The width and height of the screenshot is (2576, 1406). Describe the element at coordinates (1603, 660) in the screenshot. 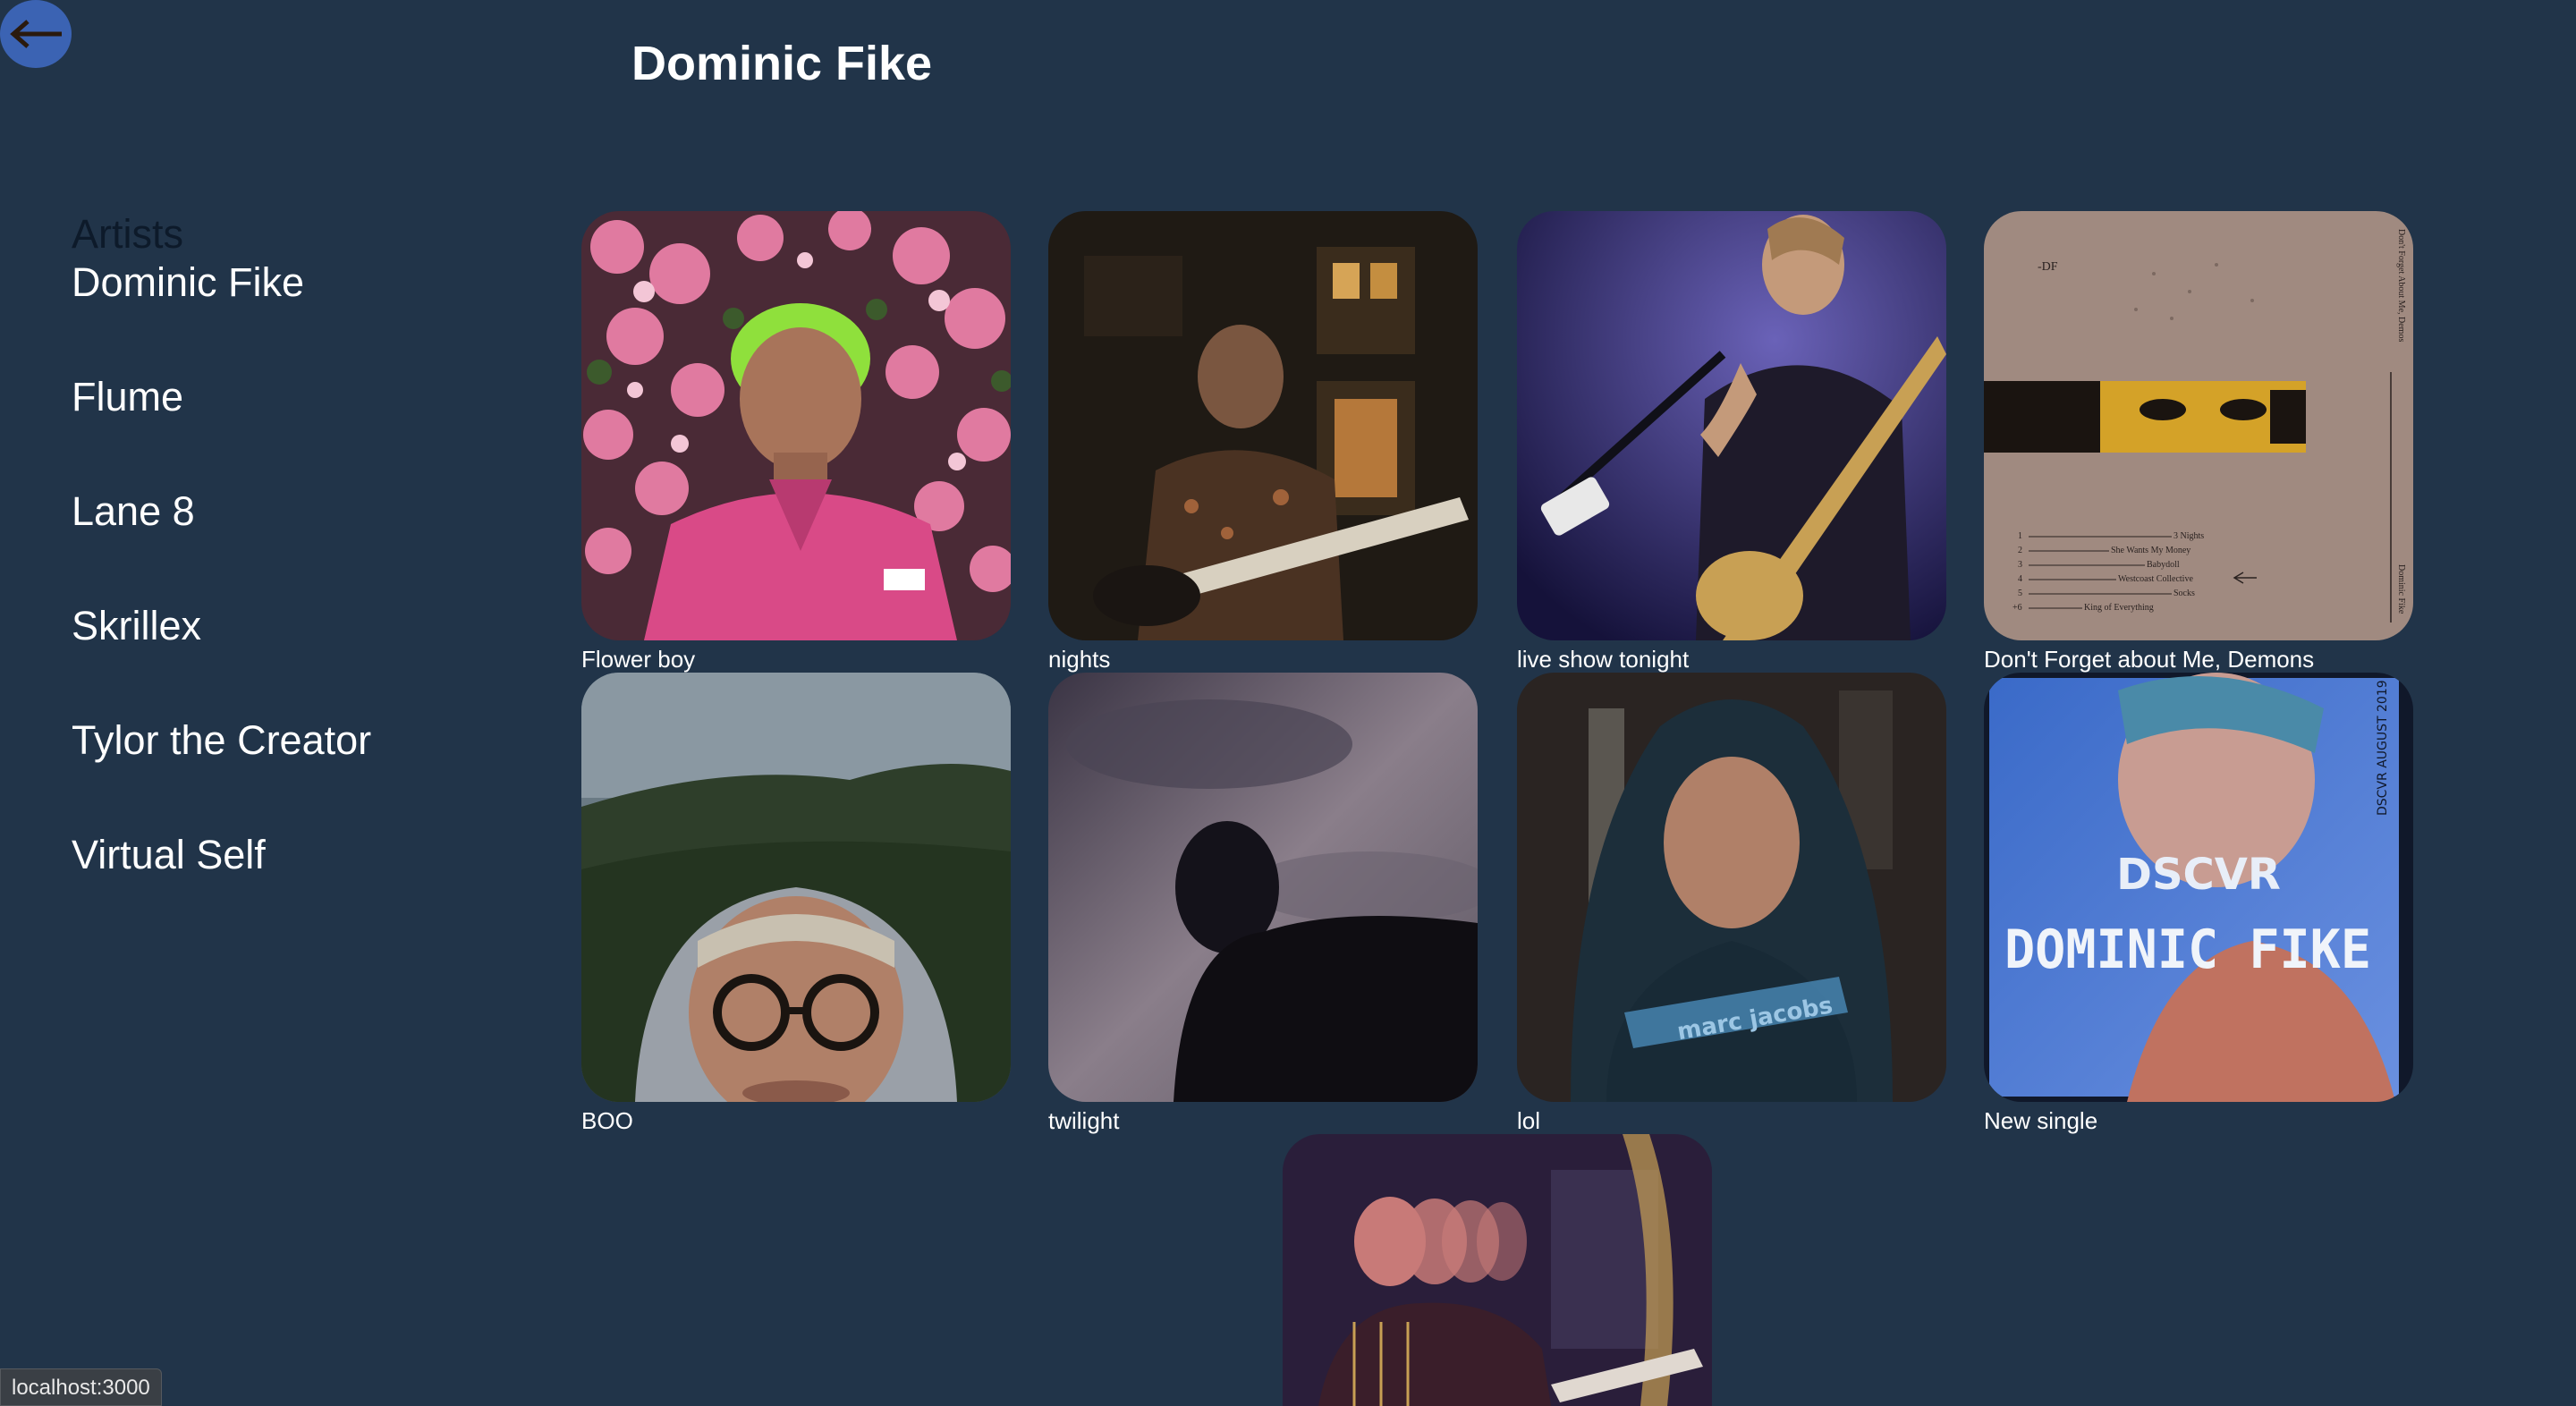

I see `album-title: live show tonight` at that location.